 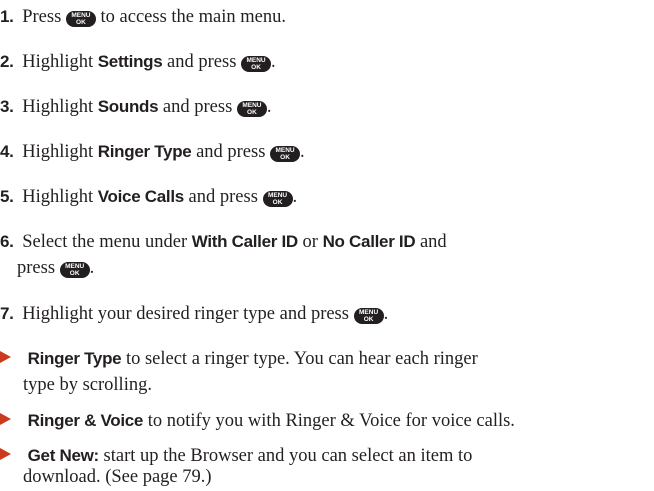 I want to click on step-number: 3., so click(x=7, y=106).